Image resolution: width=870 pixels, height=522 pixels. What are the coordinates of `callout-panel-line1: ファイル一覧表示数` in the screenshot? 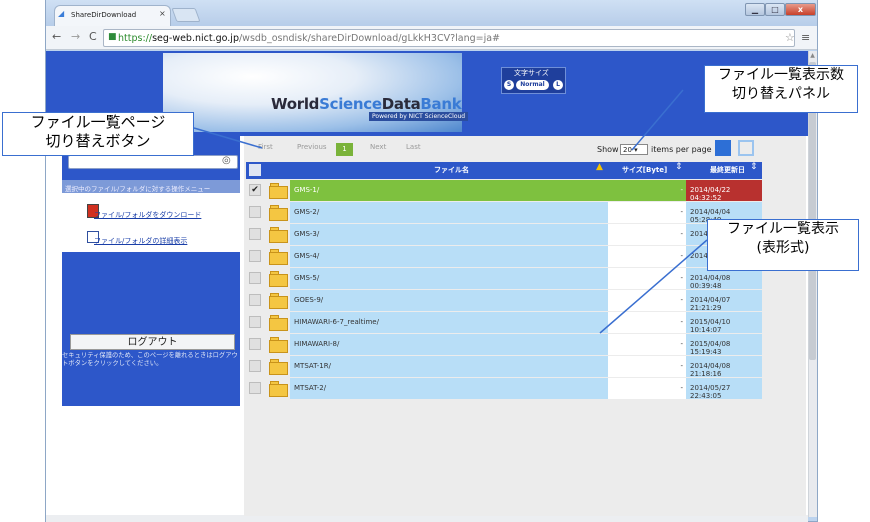 It's located at (781, 75).